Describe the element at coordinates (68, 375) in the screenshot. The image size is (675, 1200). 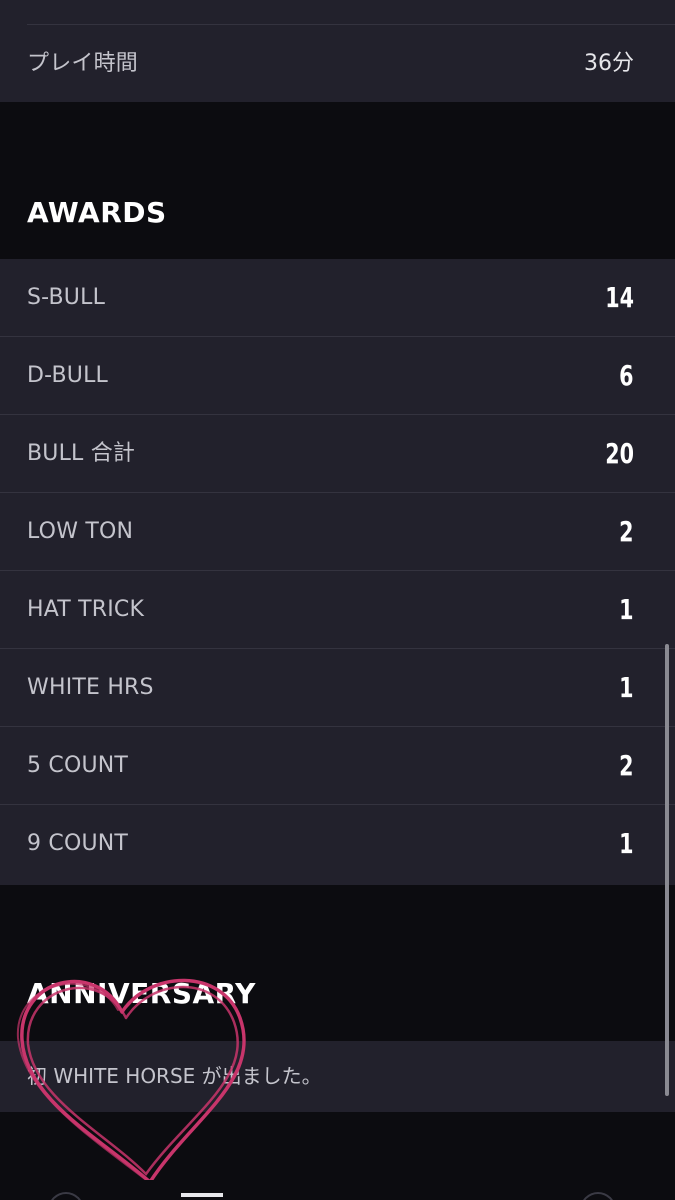
I see `award-label: D-BULL` at that location.